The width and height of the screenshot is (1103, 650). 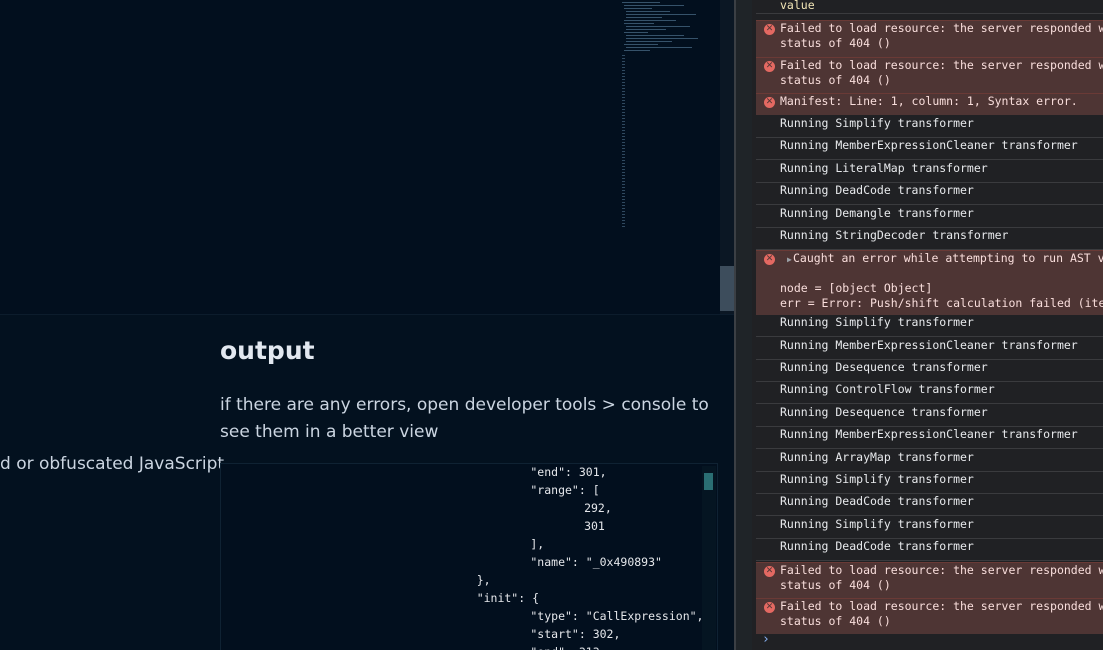 I want to click on console-log-message: value, so click(x=929, y=7).